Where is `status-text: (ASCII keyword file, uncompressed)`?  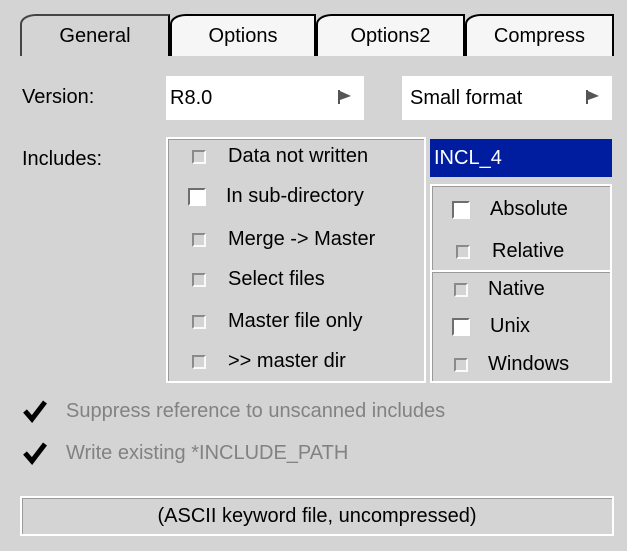 status-text: (ASCII keyword file, uncompressed) is located at coordinates (317, 515).